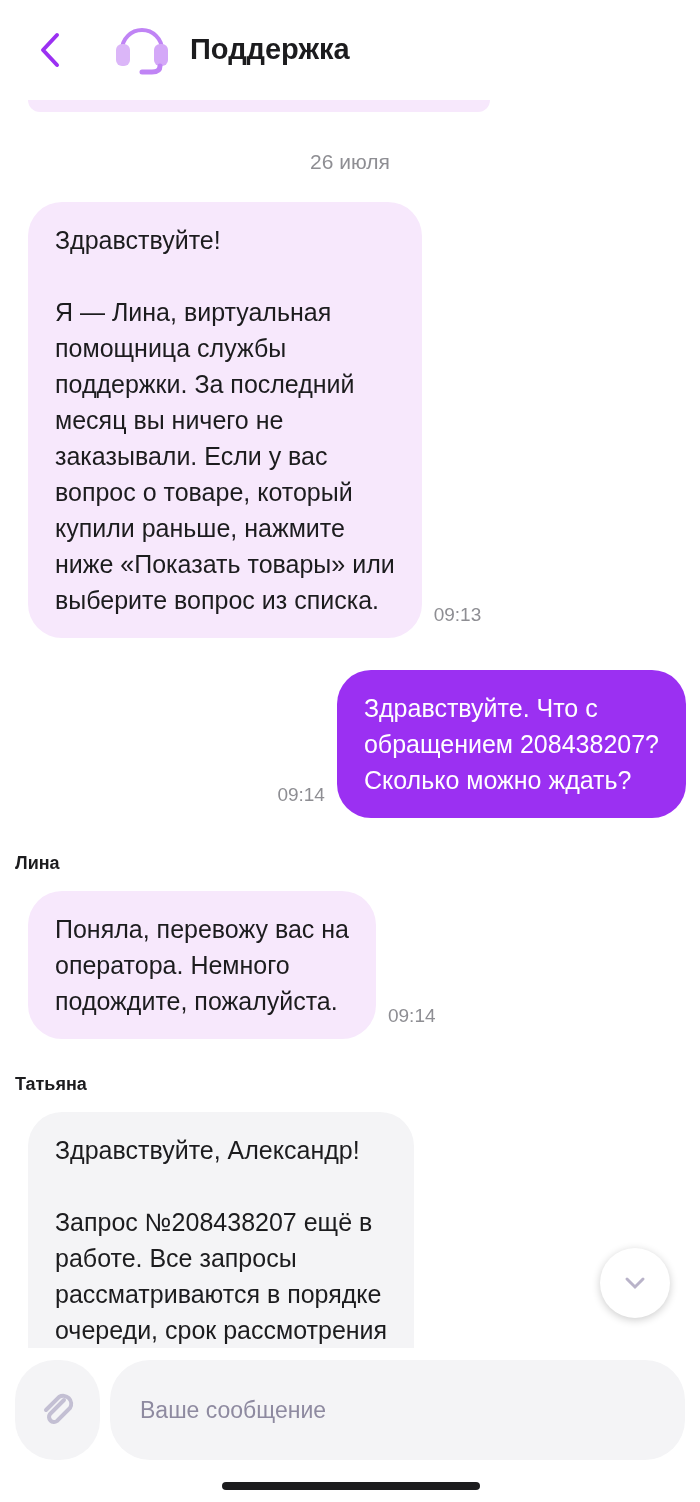 This screenshot has width=700, height=1502. What do you see at coordinates (350, 162) in the screenshot?
I see `date-separator: 26 июля` at bounding box center [350, 162].